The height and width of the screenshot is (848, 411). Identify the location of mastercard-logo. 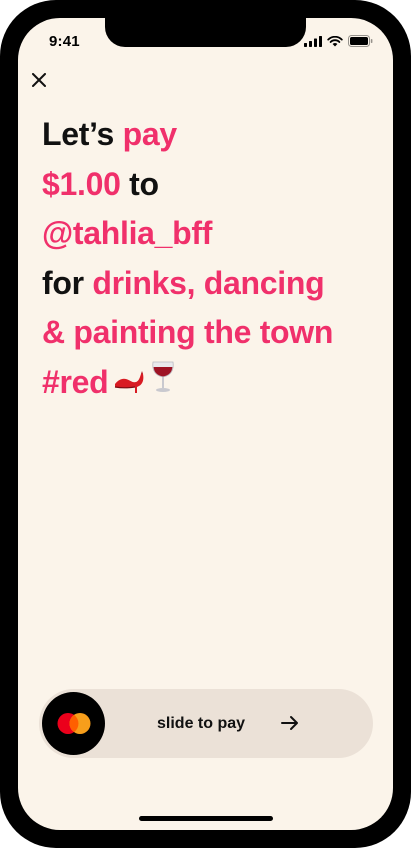
(74, 723).